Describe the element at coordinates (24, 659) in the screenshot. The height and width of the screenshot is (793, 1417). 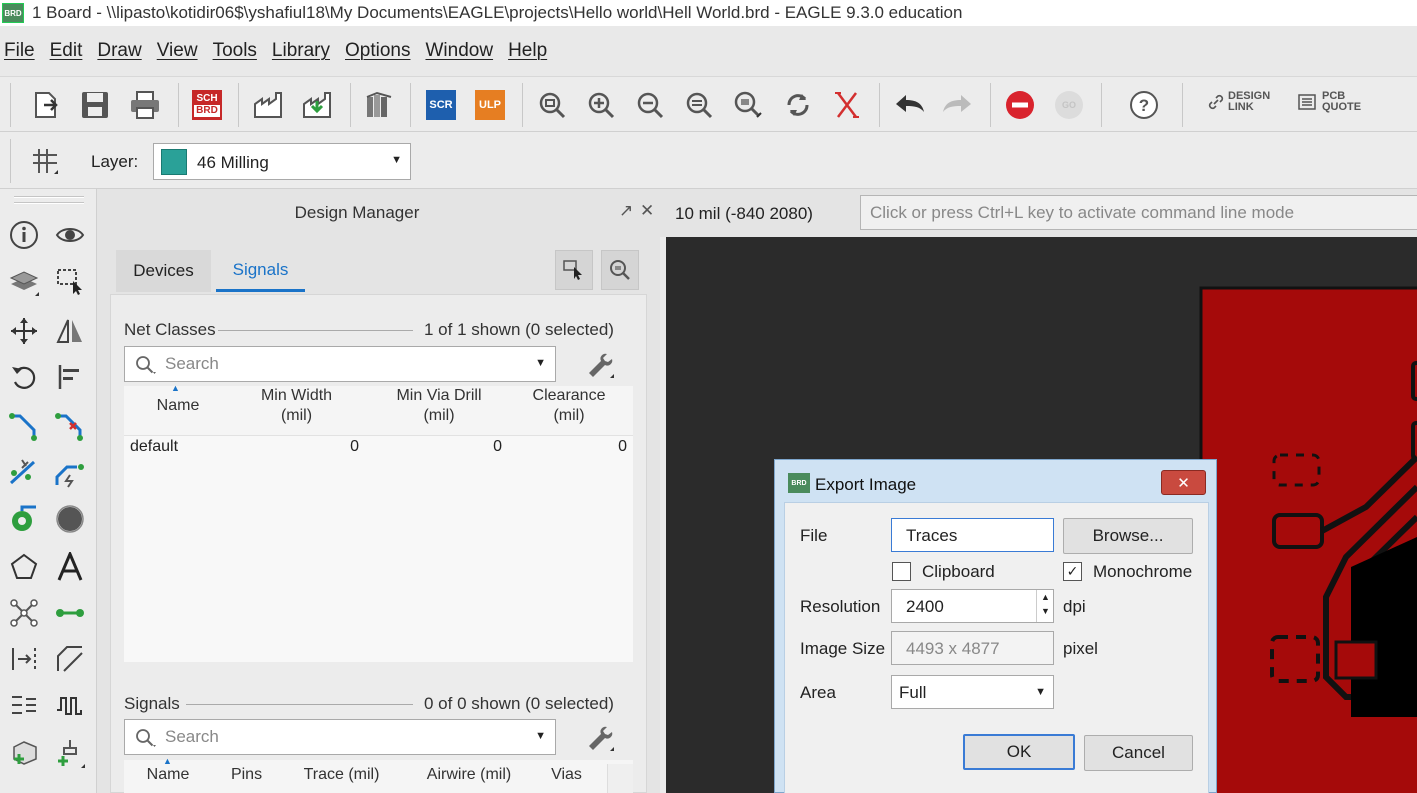
I see `attribute-tool` at that location.